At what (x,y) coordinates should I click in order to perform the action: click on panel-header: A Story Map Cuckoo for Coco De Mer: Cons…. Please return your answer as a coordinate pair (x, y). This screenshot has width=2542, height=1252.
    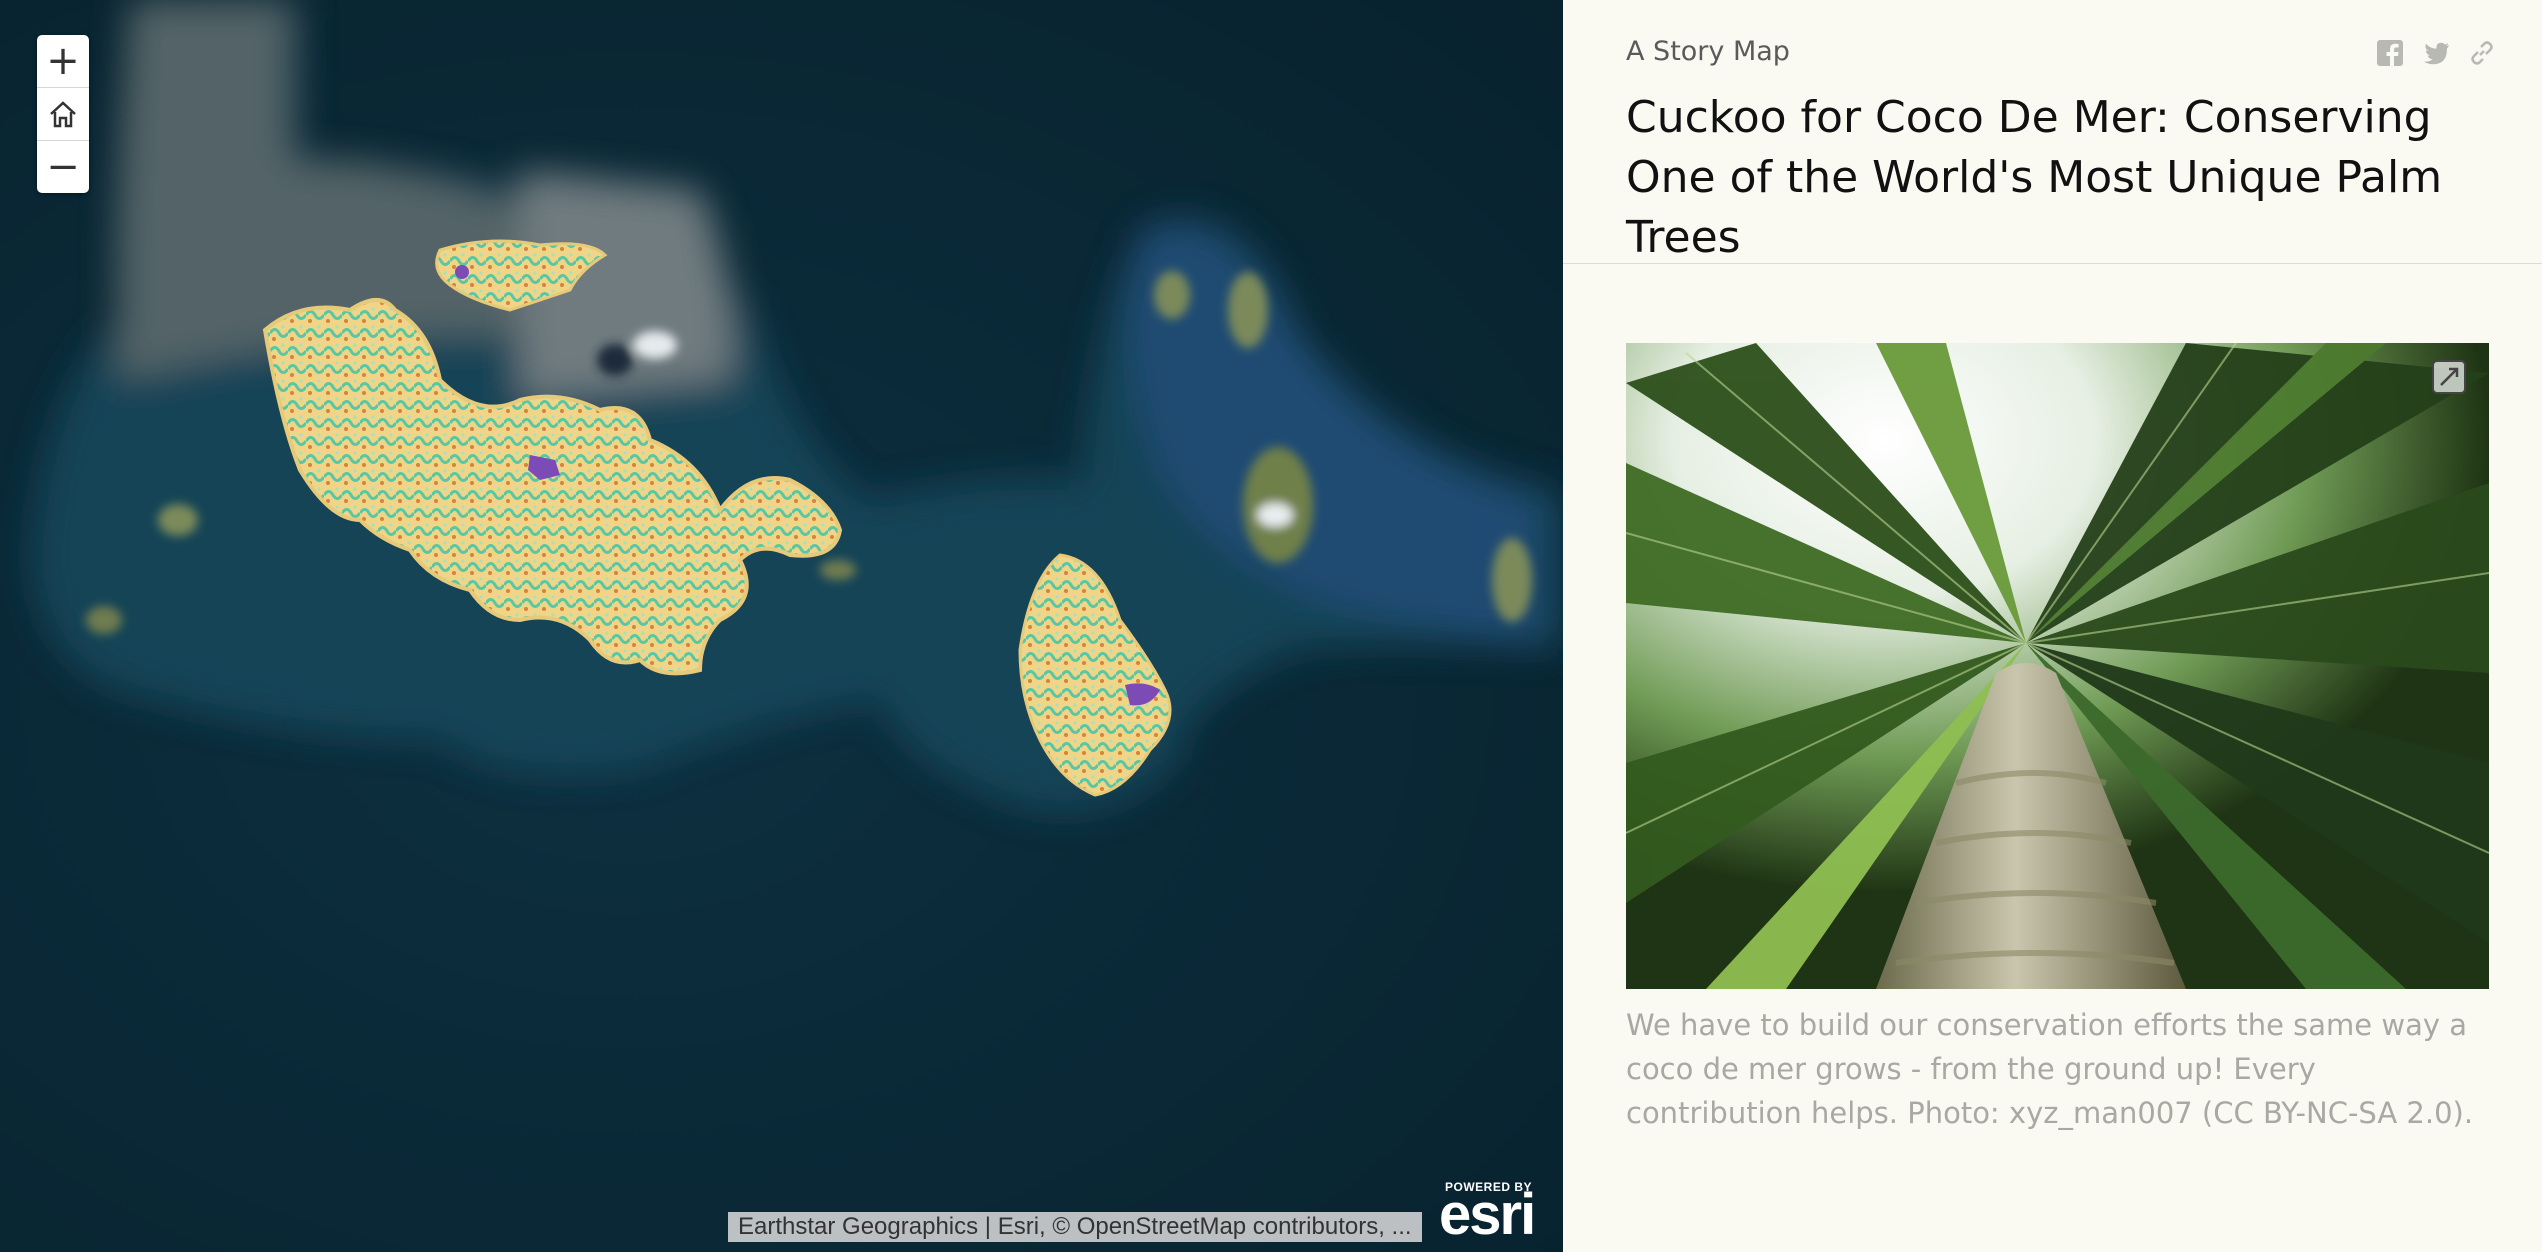
    Looking at the image, I should click on (2052, 132).